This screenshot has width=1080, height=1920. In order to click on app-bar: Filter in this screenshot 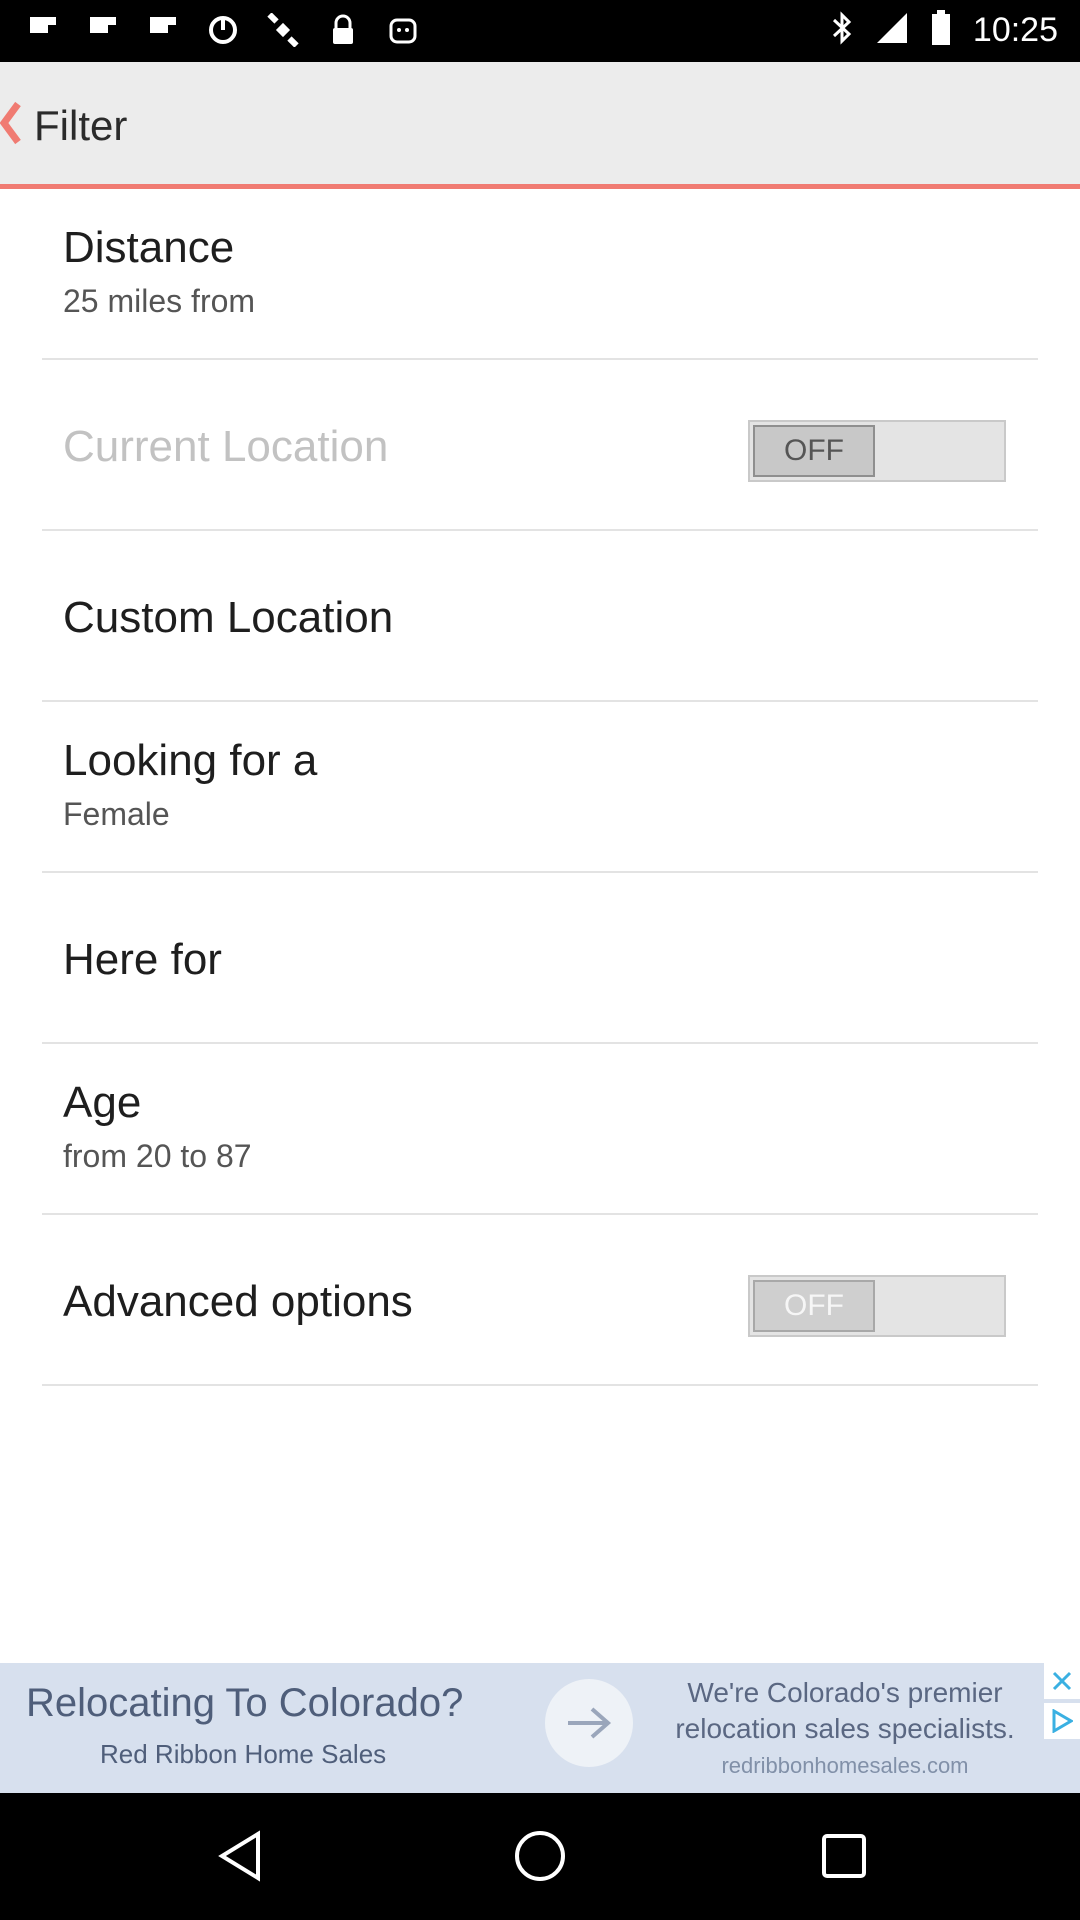, I will do `click(540, 125)`.